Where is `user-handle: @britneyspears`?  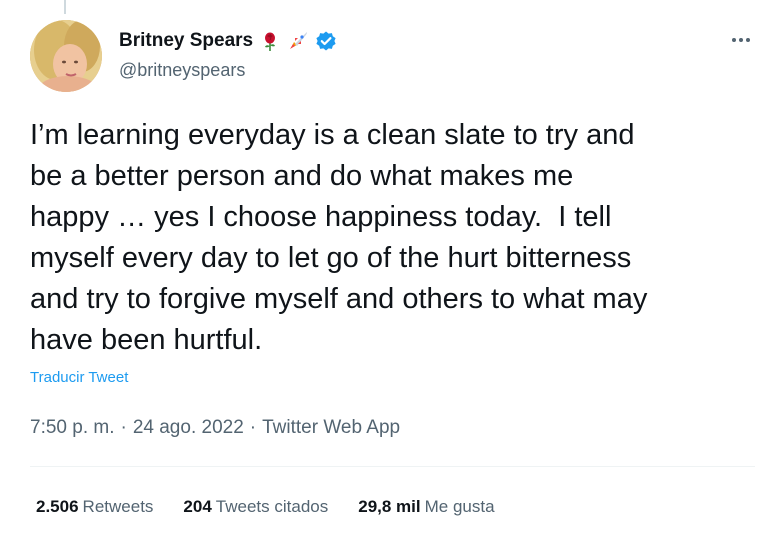 user-handle: @britneyspears is located at coordinates (182, 70).